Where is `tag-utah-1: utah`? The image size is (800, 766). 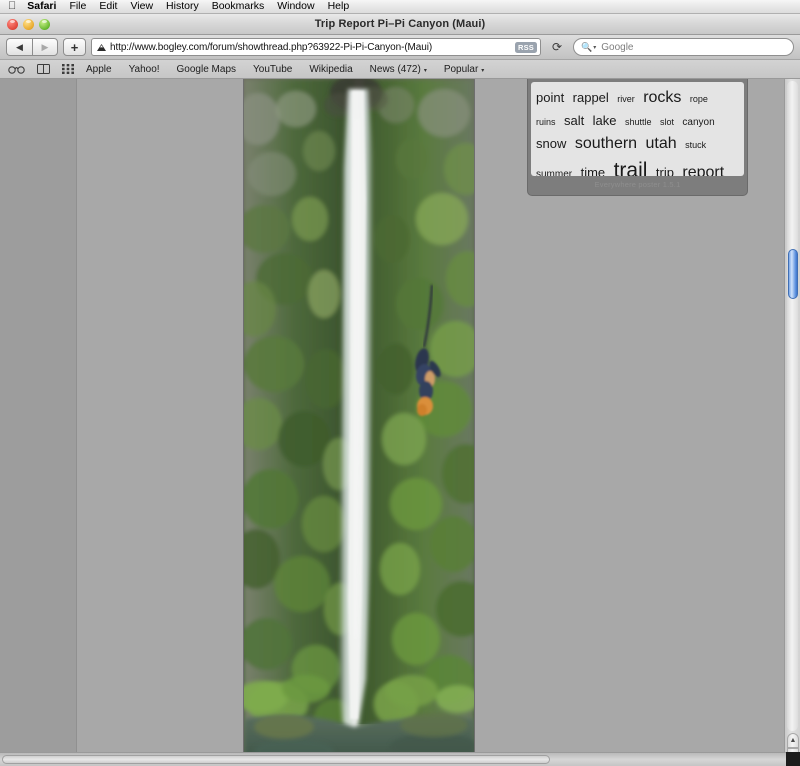
tag-utah-1: utah is located at coordinates (661, 143).